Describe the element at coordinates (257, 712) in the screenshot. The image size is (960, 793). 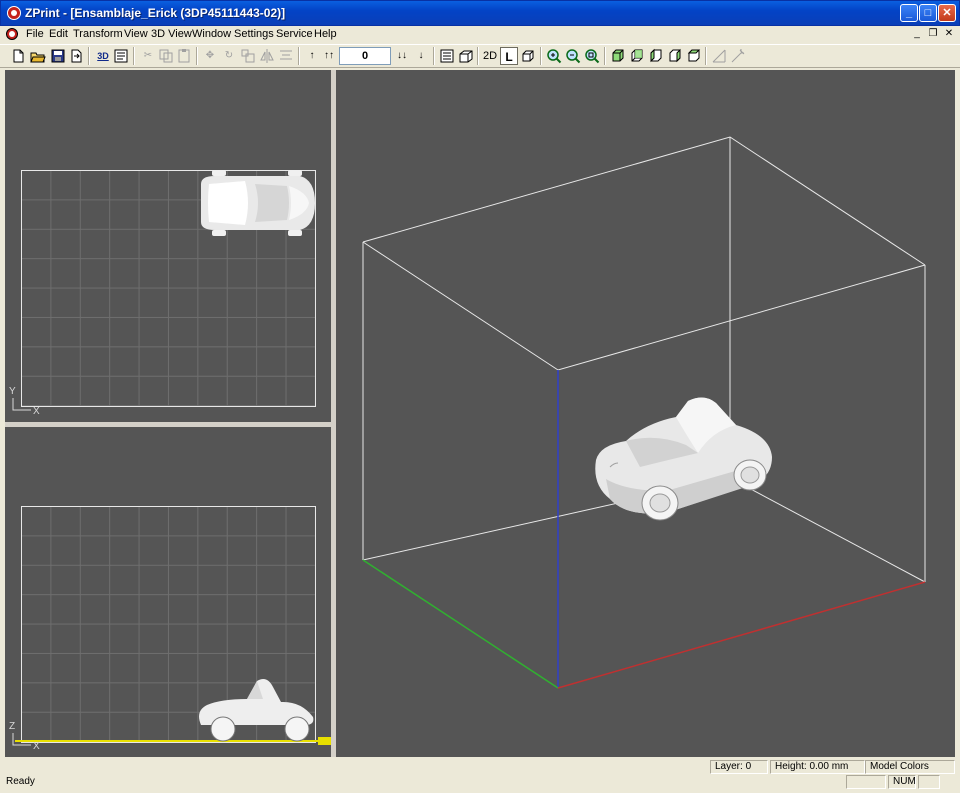
I see `car-model-front` at that location.